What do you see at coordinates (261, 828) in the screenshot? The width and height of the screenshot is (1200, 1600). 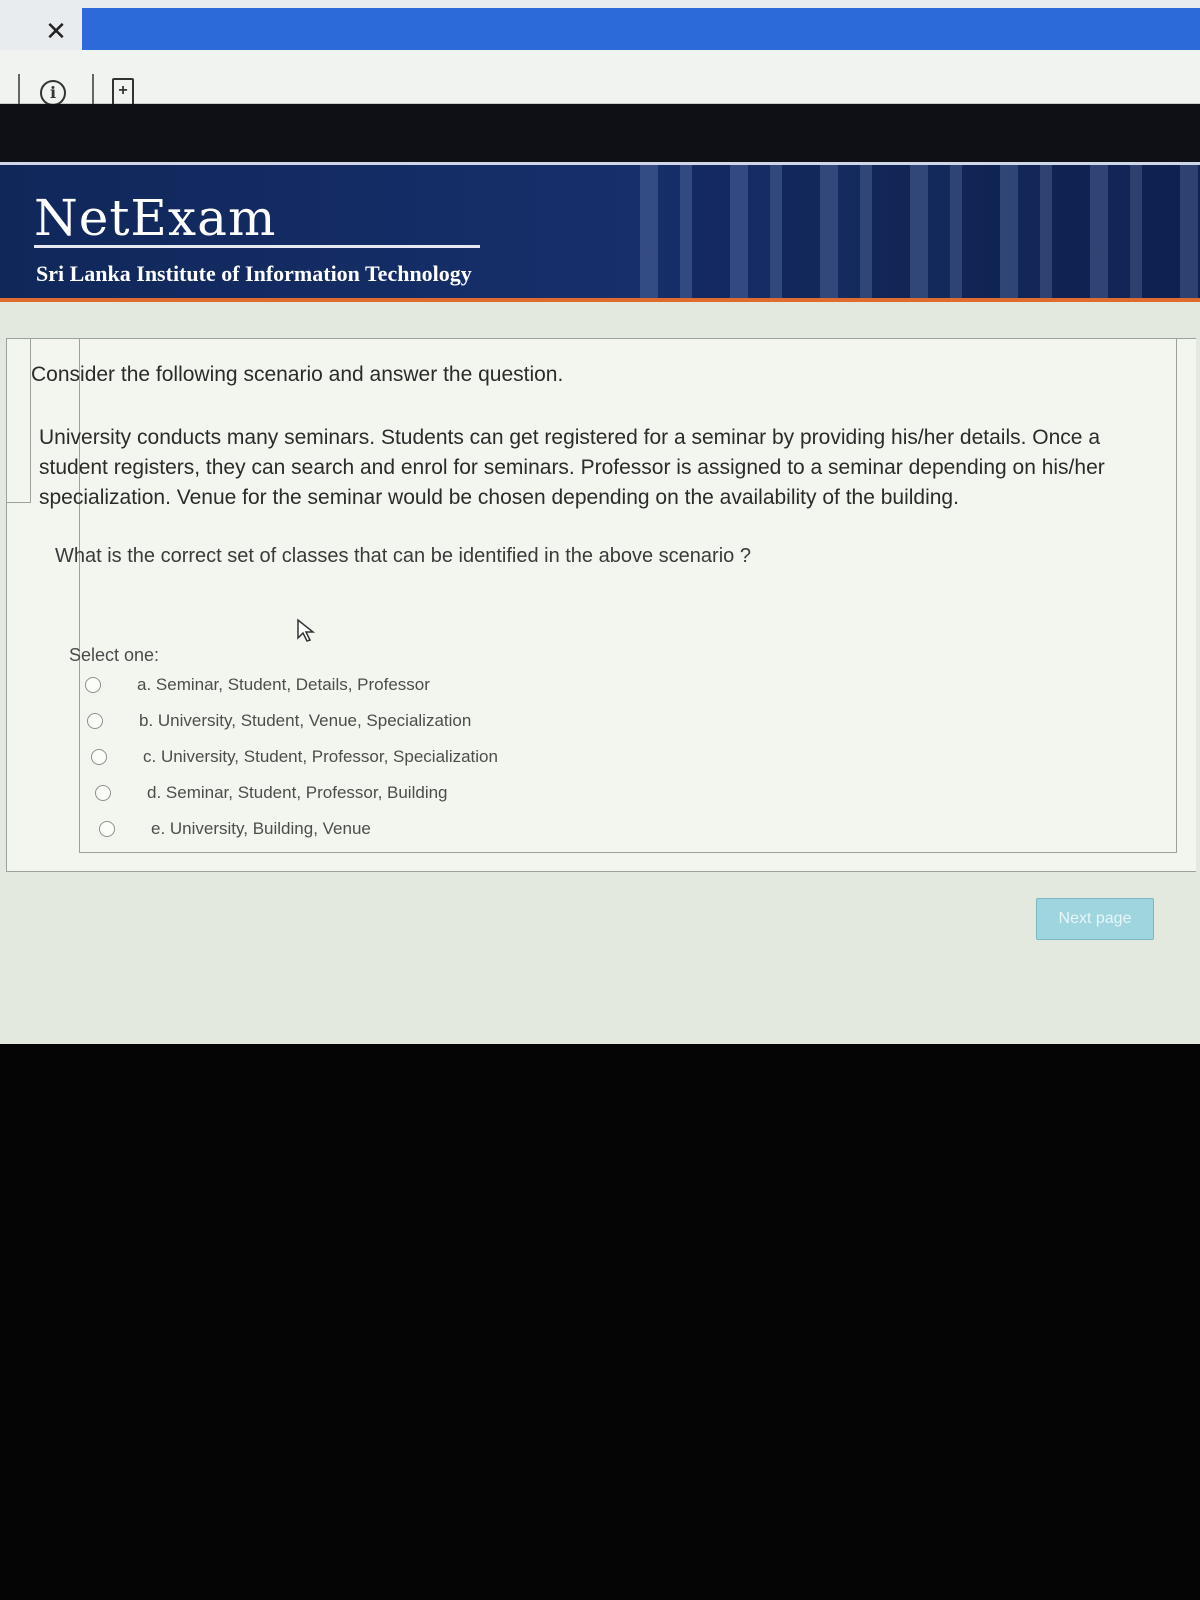 I see `answer-option-label: e. University, Building, Venue` at bounding box center [261, 828].